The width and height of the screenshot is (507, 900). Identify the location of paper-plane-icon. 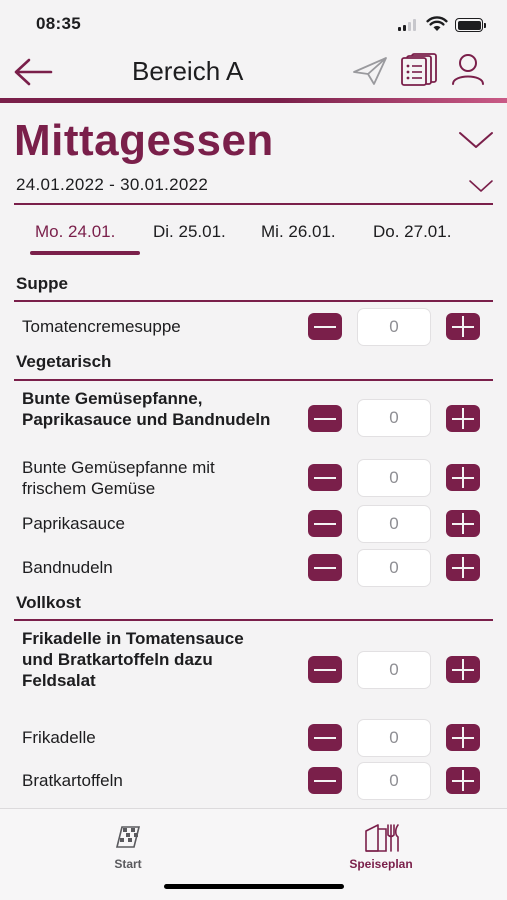
(370, 71).